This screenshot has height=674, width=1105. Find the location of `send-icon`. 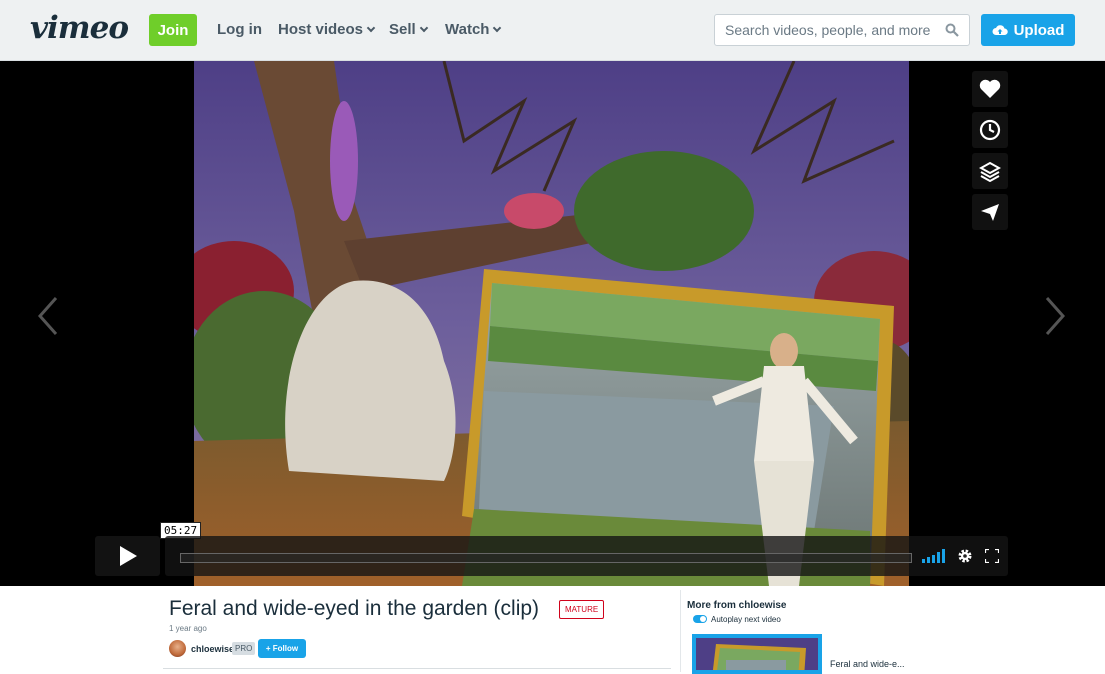

send-icon is located at coordinates (990, 212).